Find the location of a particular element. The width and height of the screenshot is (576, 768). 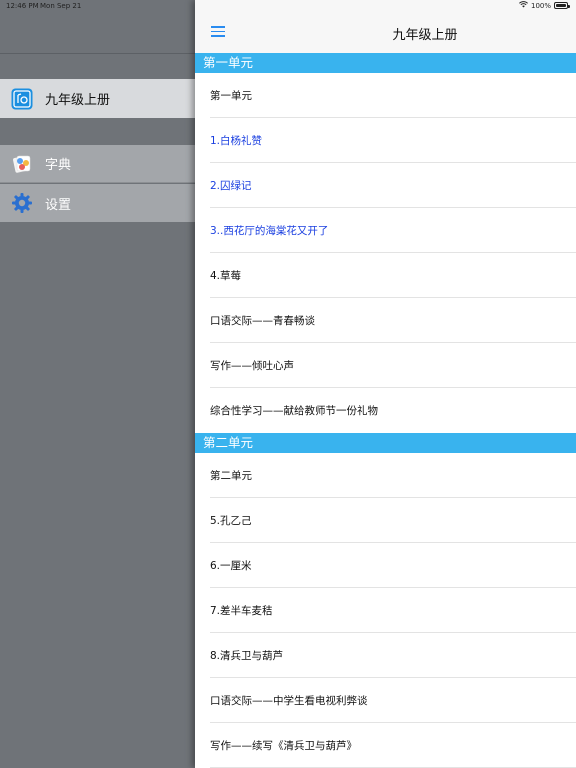

status-bar: 12:46 PM Mon Sep 21 100% is located at coordinates (288, 6).